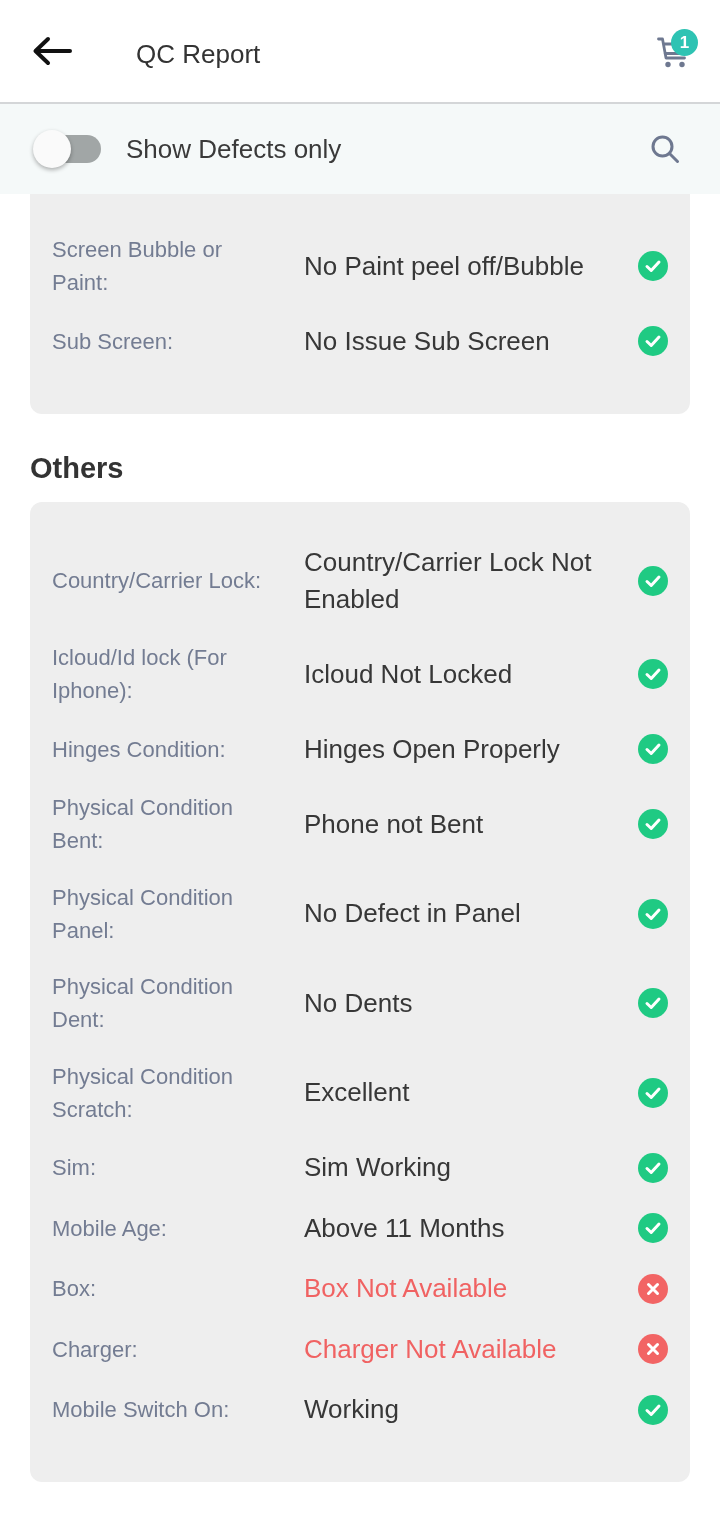 The width and height of the screenshot is (720, 1513). What do you see at coordinates (234, 149) in the screenshot?
I see `filter-label: Show Defects only` at bounding box center [234, 149].